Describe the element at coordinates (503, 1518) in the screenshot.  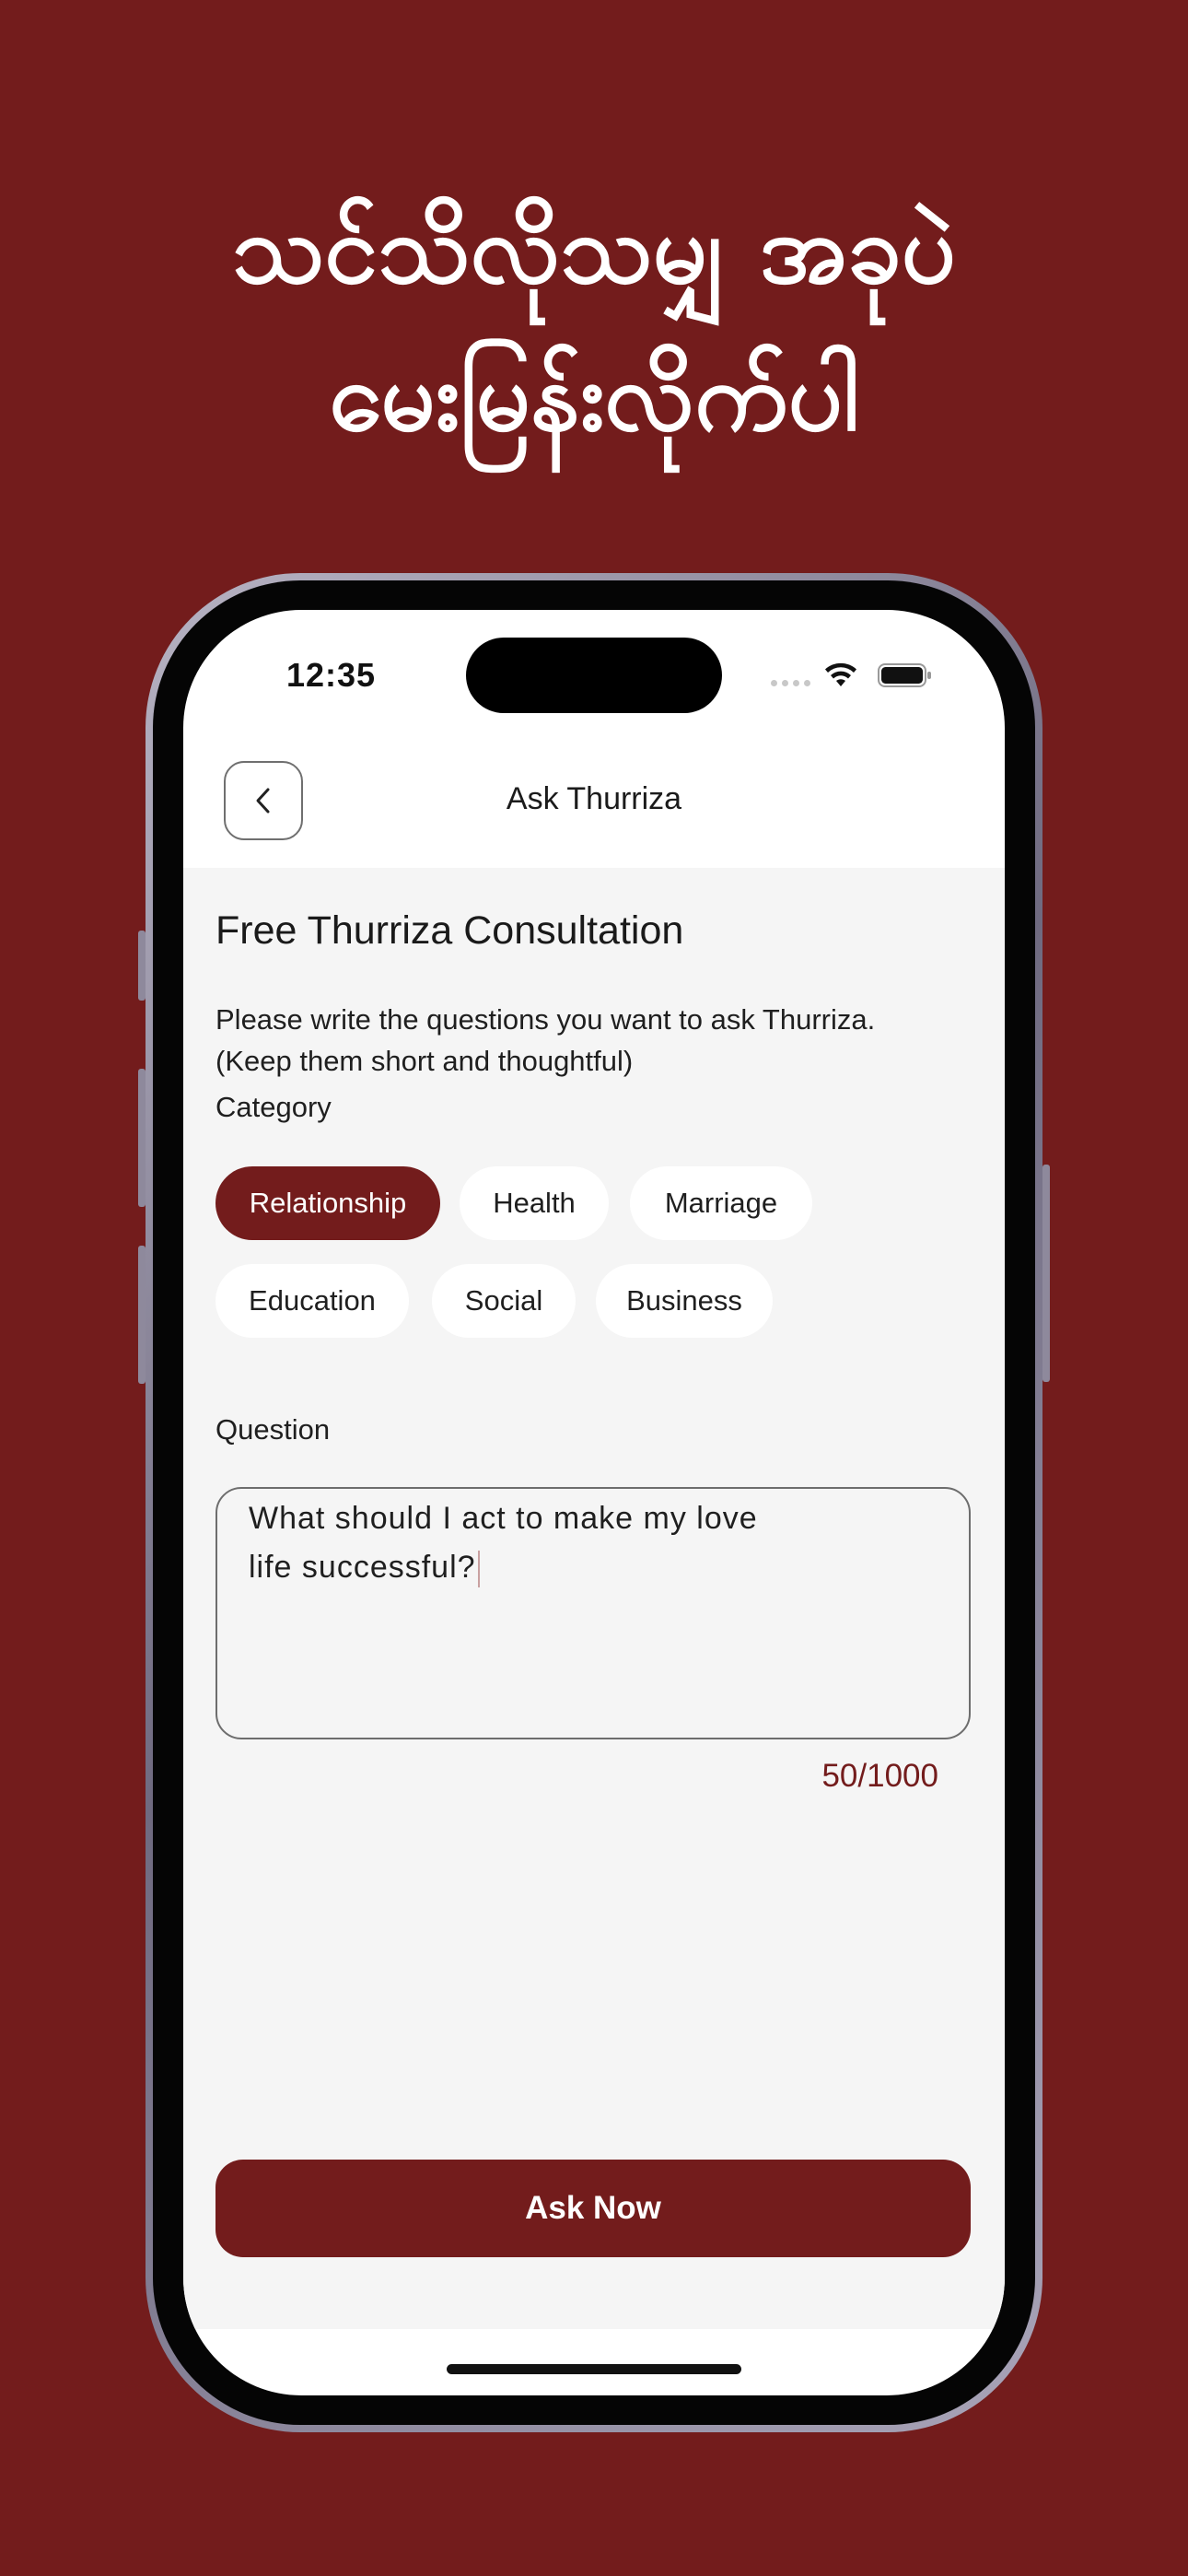
I see `question-line-1: What should I act to make my love` at that location.